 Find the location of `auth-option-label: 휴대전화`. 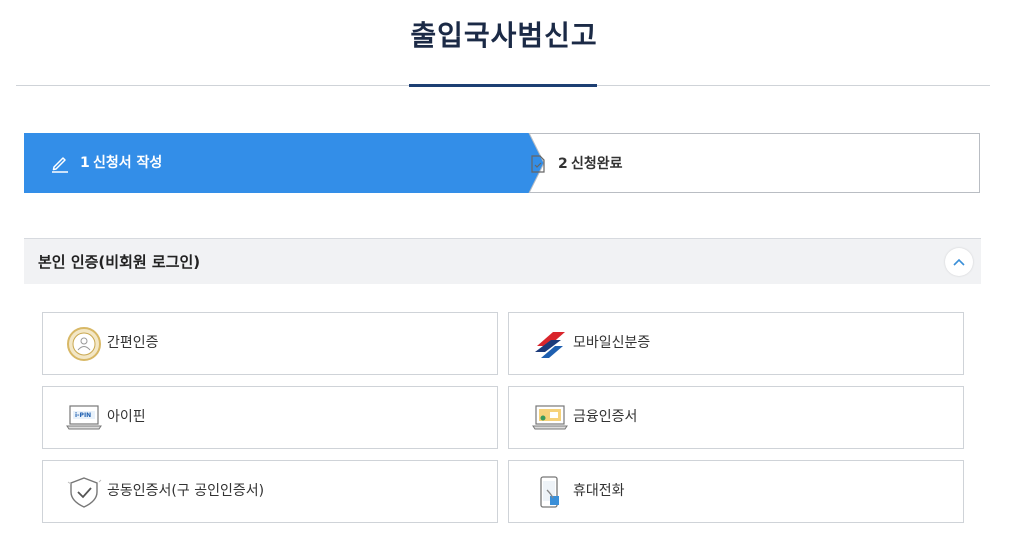

auth-option-label: 휴대전화 is located at coordinates (599, 491).